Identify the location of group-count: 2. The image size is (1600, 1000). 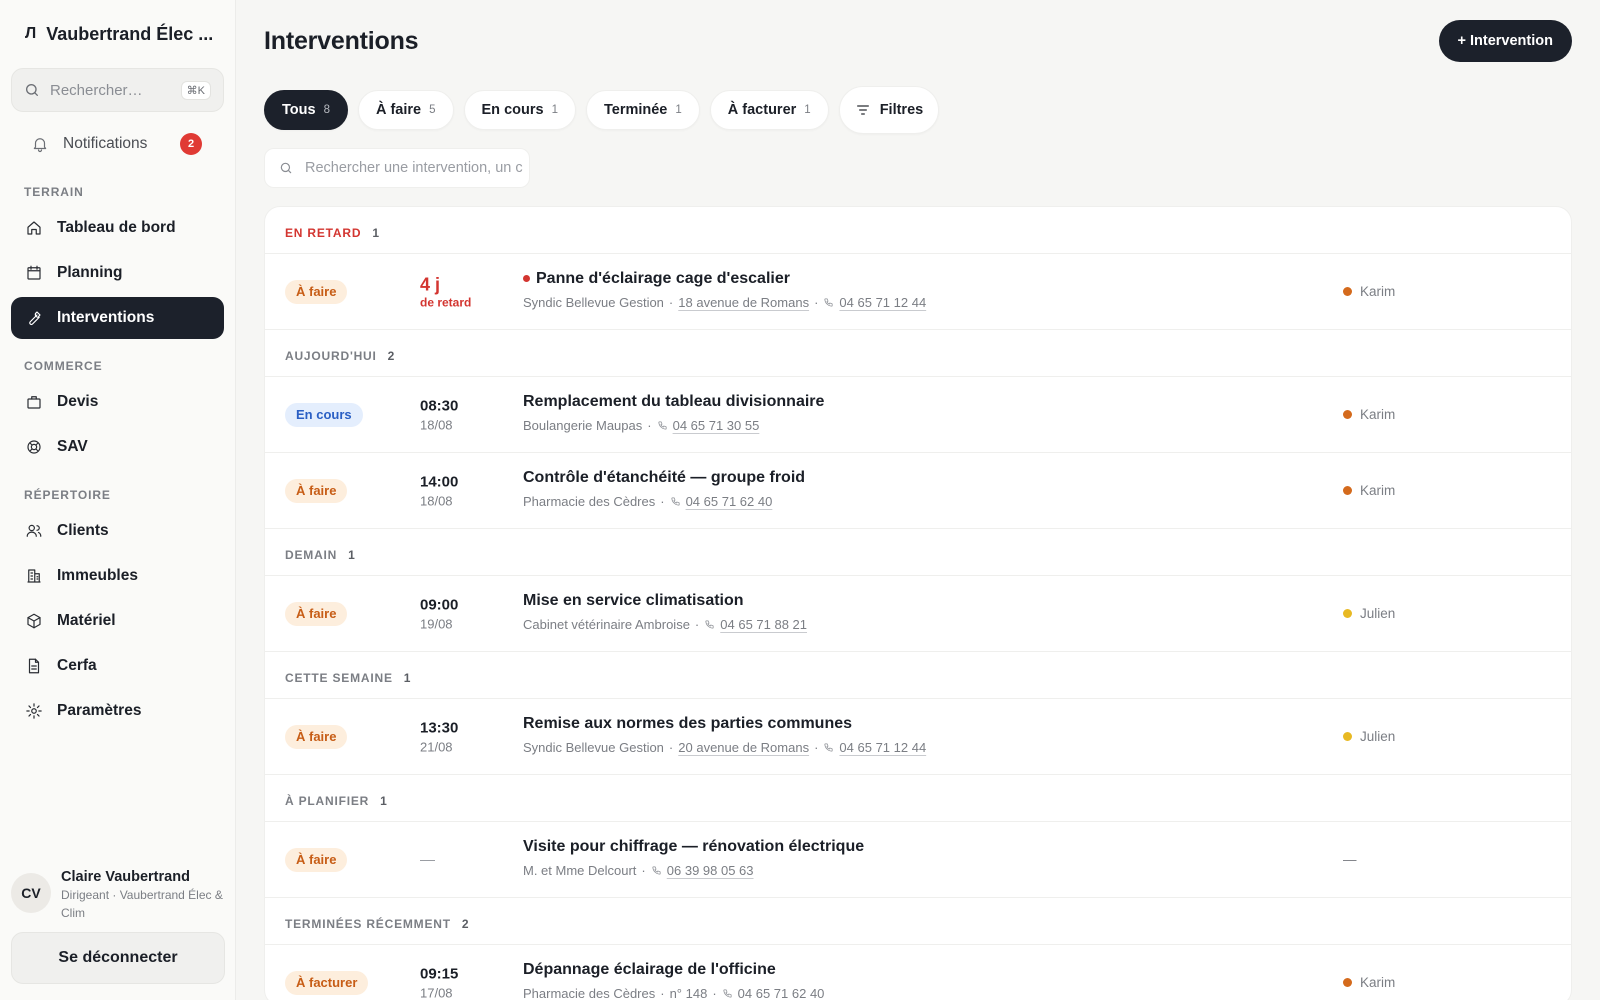
(465, 924).